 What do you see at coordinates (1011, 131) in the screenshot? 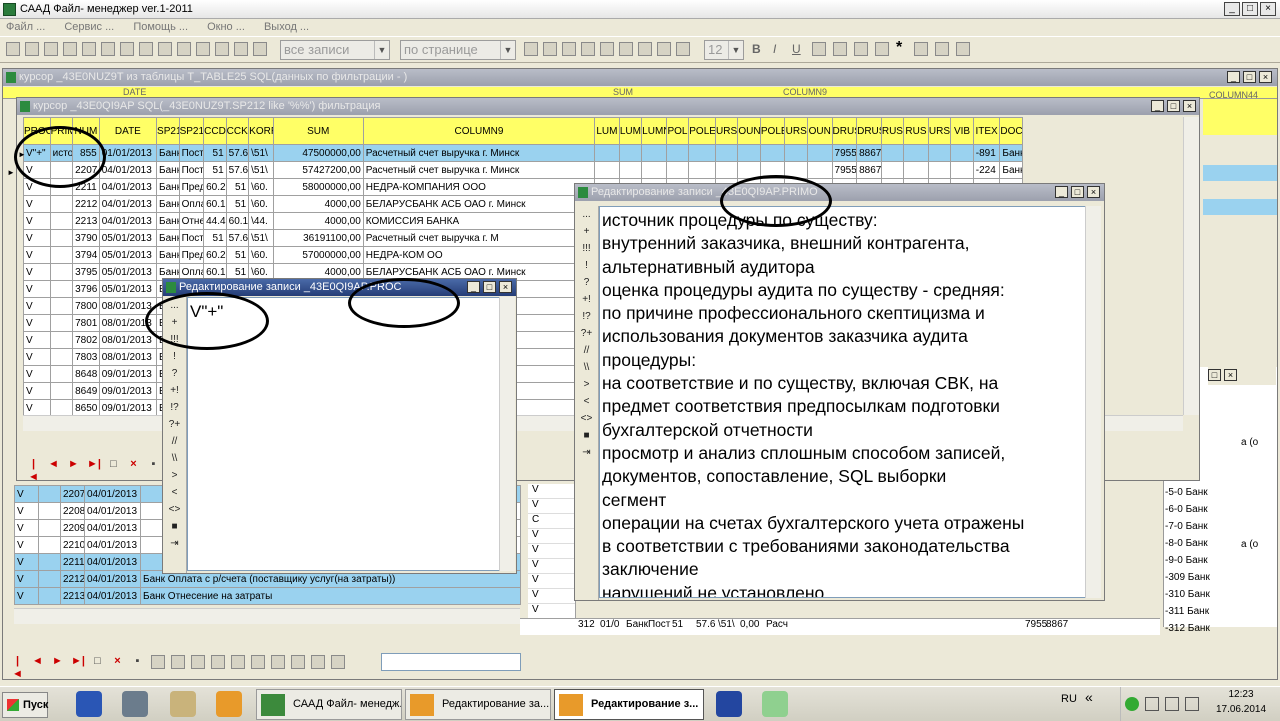
I see `column-header: DOC` at bounding box center [1011, 131].